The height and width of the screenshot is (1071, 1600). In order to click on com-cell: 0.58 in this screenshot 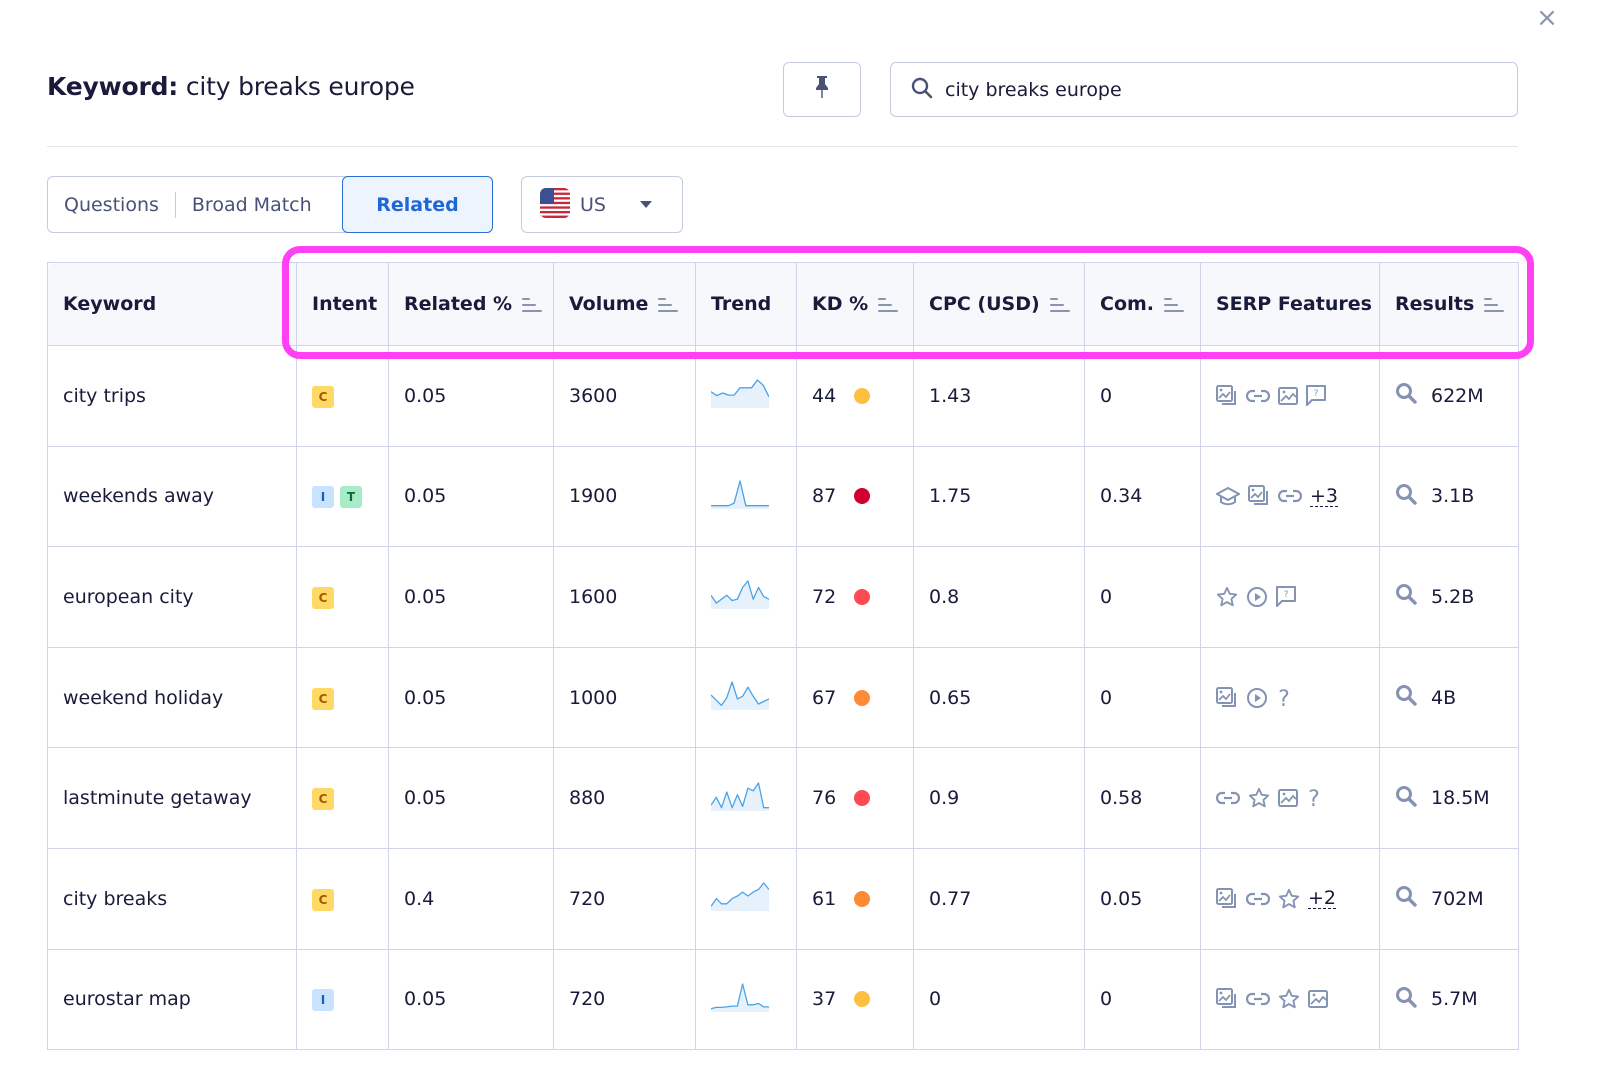, I will do `click(1142, 798)`.